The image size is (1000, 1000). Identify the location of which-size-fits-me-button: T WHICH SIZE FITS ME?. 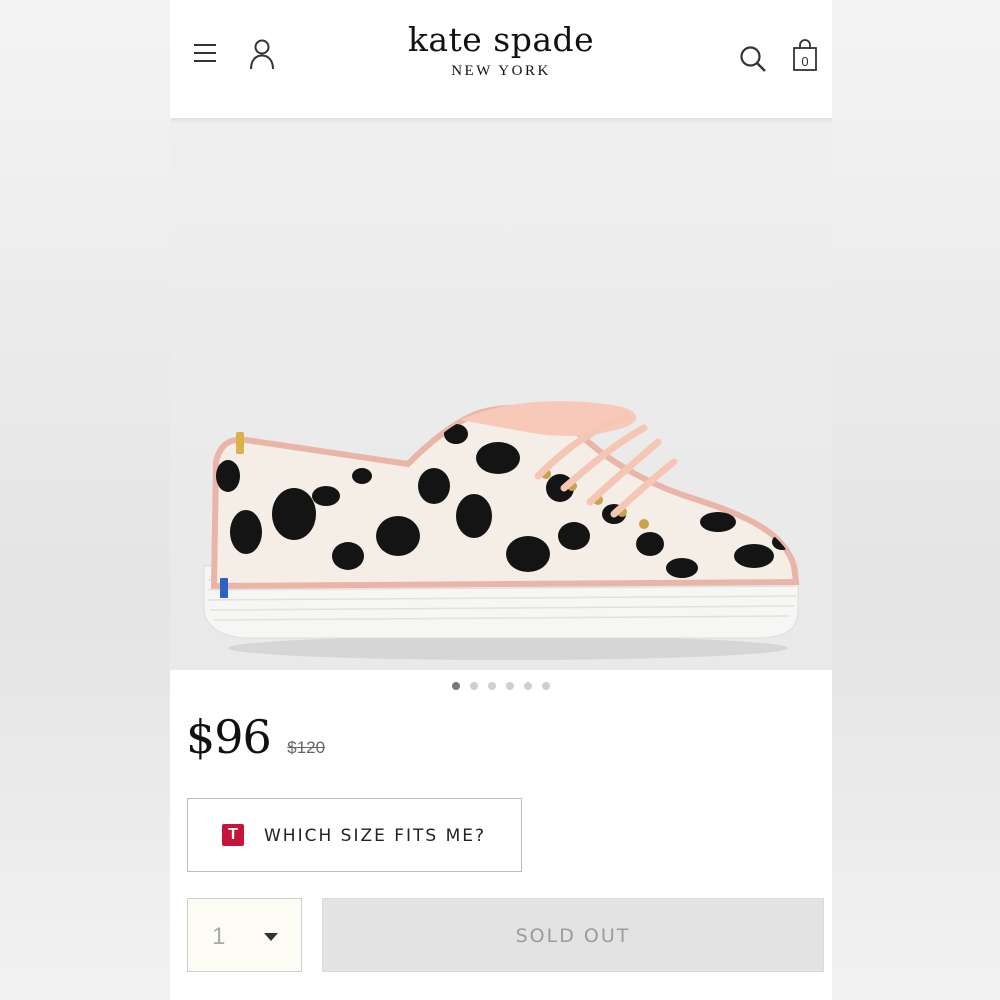
(354, 835).